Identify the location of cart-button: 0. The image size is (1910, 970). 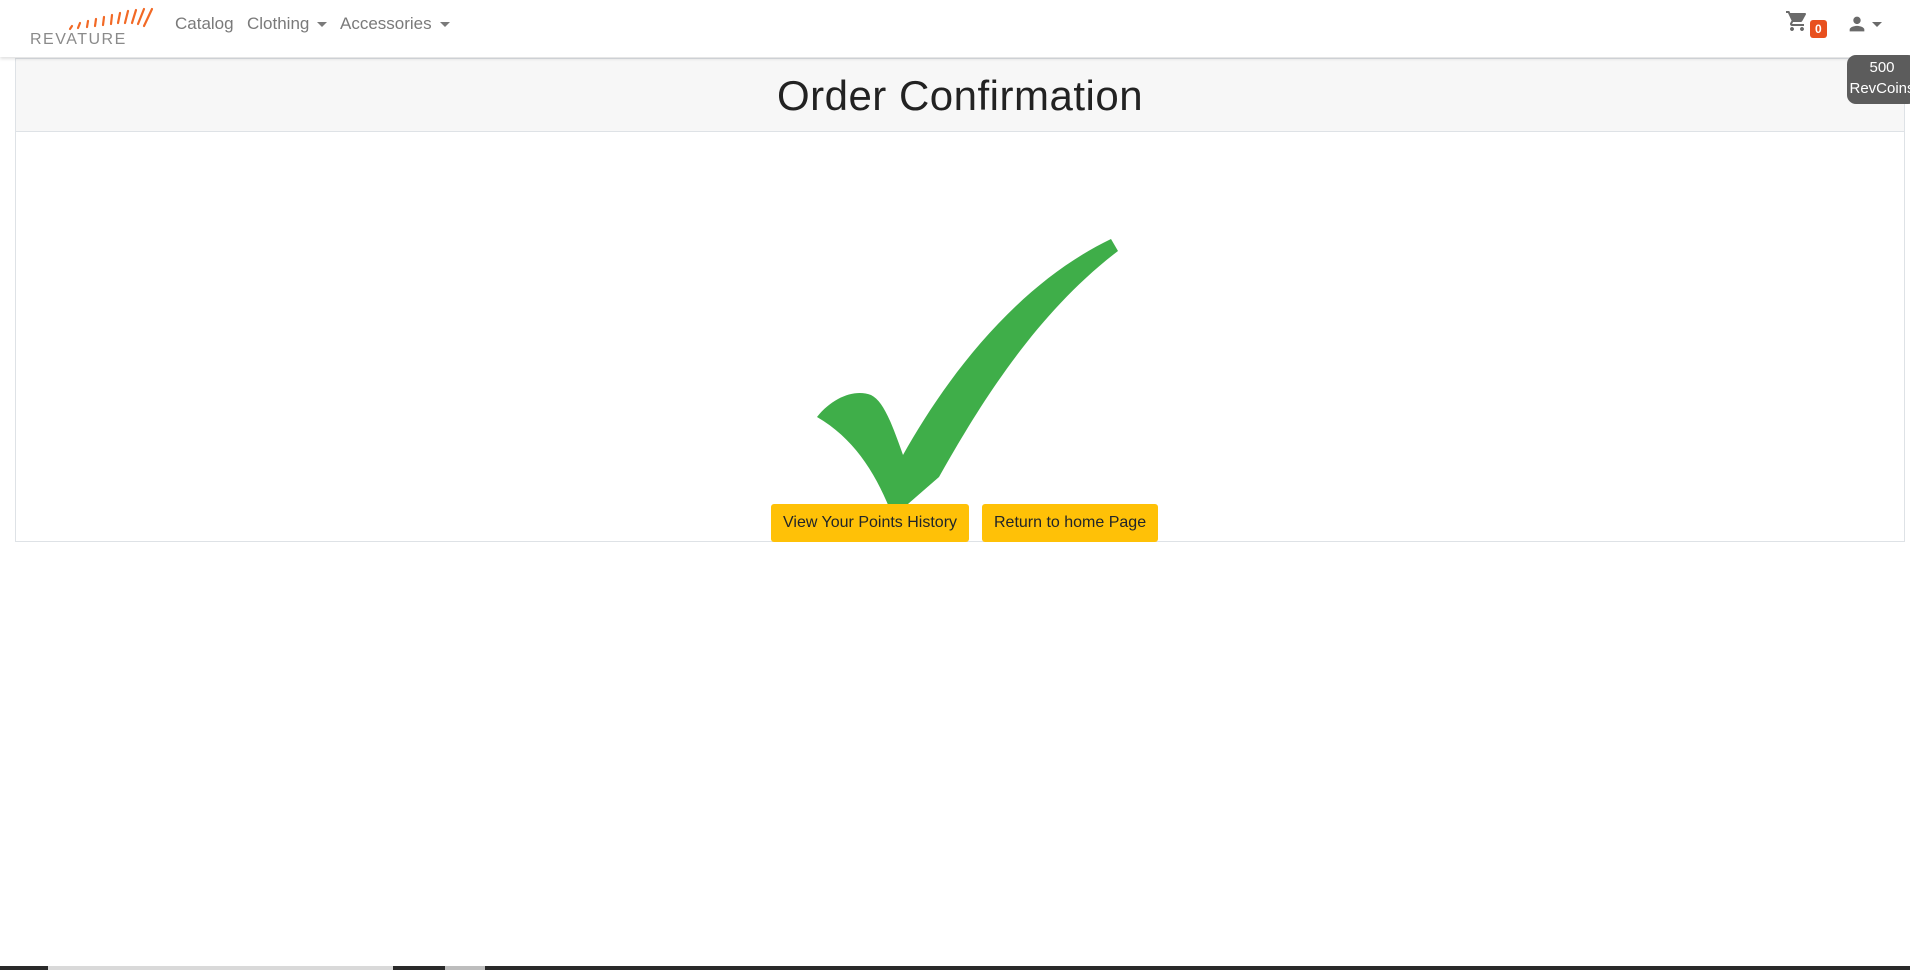
(1806, 25).